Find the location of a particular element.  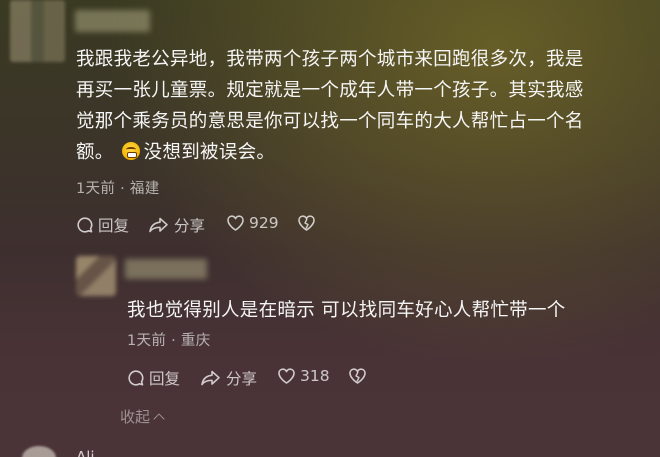

like-button: 929 is located at coordinates (252, 223).